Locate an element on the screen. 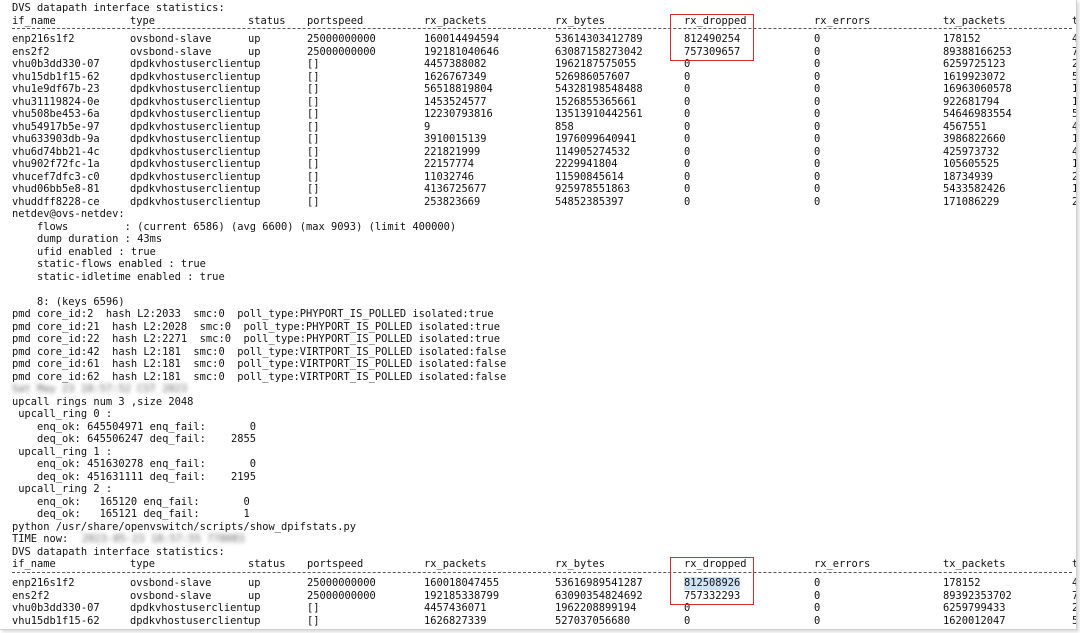 The height and width of the screenshot is (633, 1080). upcall-line: enq_ok: 451630278 enq_fail: 0 is located at coordinates (134, 464).